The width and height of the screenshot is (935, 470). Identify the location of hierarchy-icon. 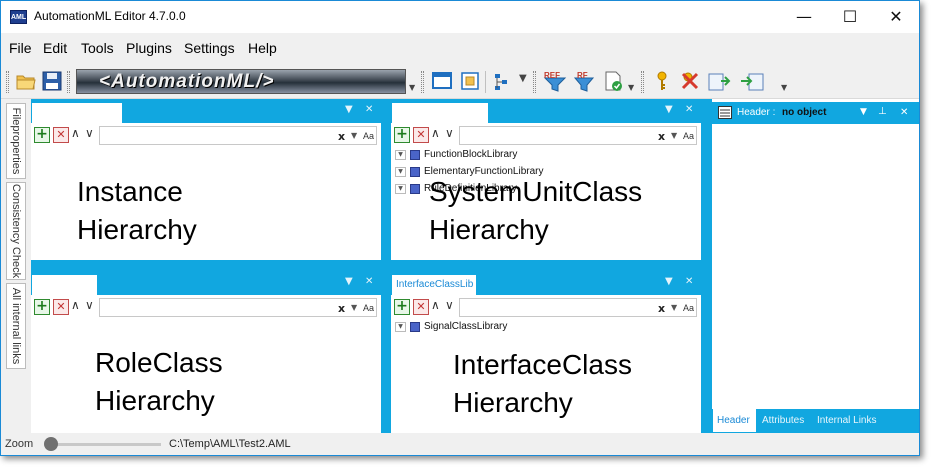
(502, 81).